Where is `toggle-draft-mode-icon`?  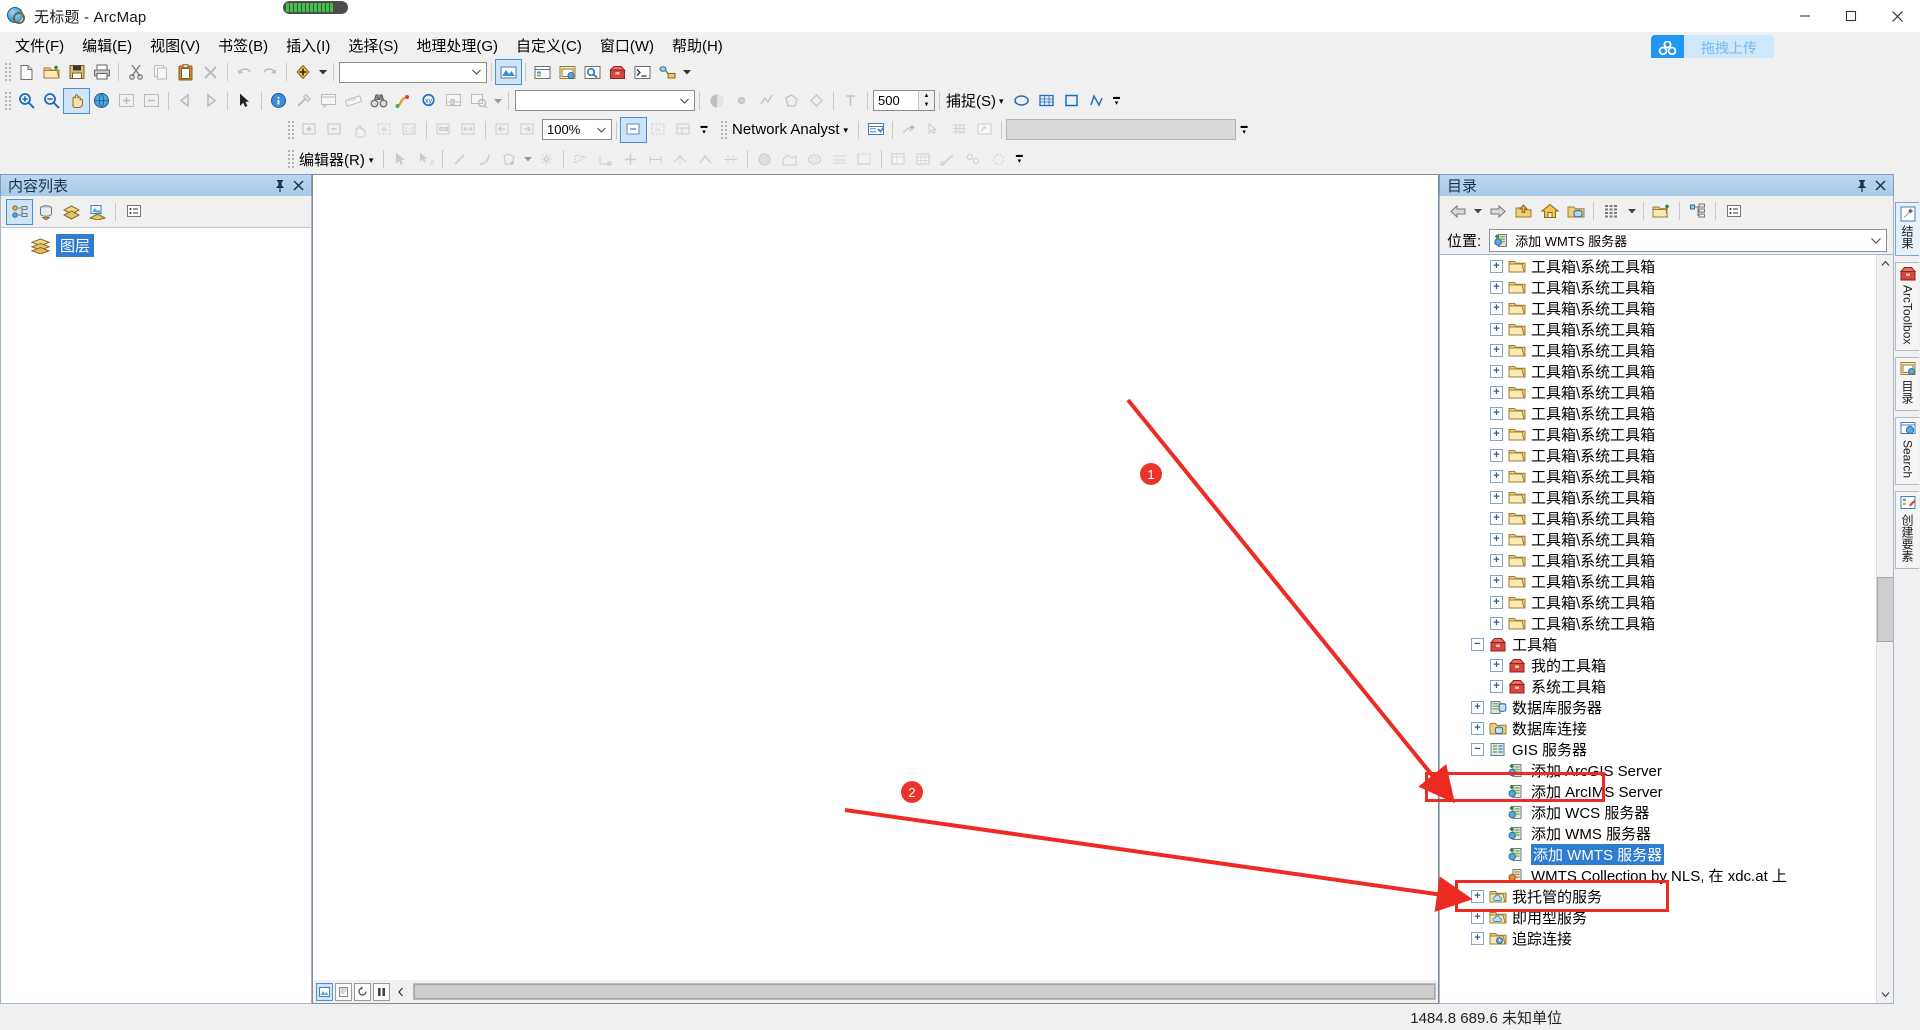 toggle-draft-mode-icon is located at coordinates (633, 129).